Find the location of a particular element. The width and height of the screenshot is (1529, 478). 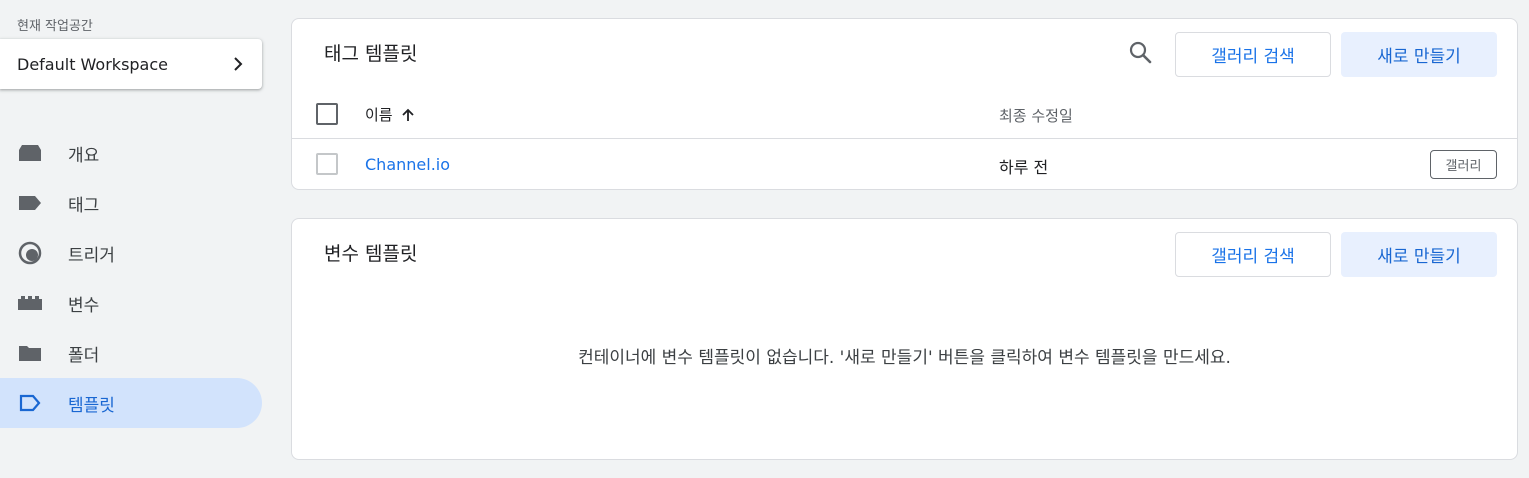

chevron-right-icon is located at coordinates (238, 64).